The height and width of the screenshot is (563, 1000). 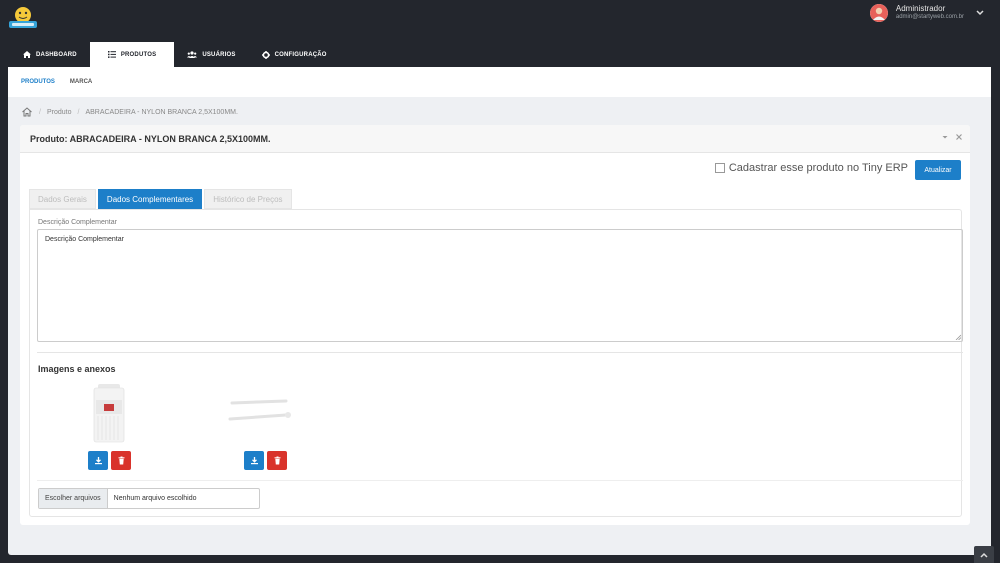 What do you see at coordinates (920, 8) in the screenshot?
I see `user-name: Administrador` at bounding box center [920, 8].